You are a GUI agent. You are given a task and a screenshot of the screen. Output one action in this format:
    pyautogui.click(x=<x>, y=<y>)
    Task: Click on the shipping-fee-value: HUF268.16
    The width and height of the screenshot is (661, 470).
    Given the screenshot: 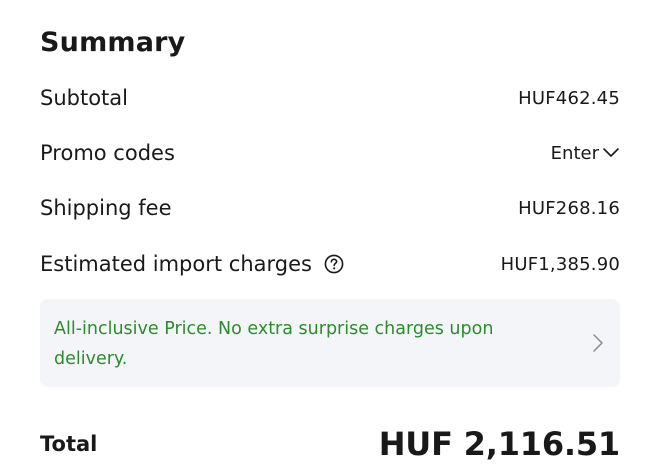 What is the action you would take?
    pyautogui.click(x=569, y=208)
    